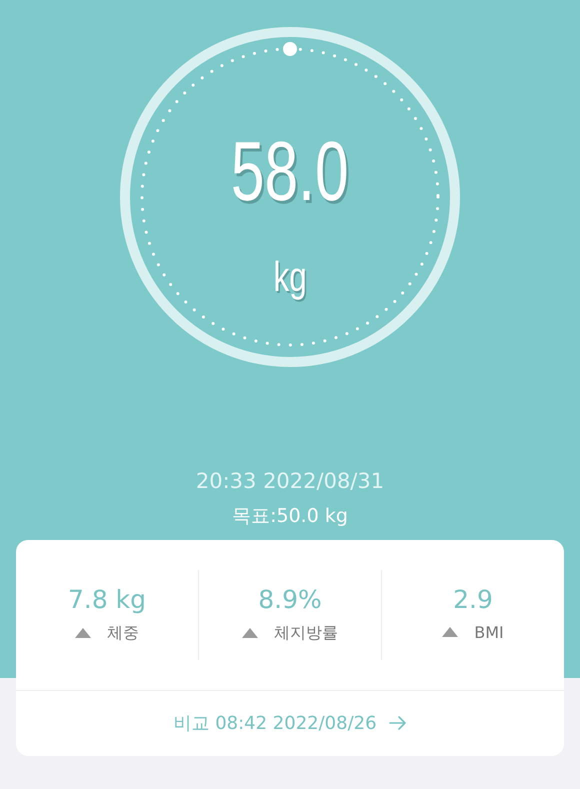  I want to click on change-value: 2.9, so click(473, 599).